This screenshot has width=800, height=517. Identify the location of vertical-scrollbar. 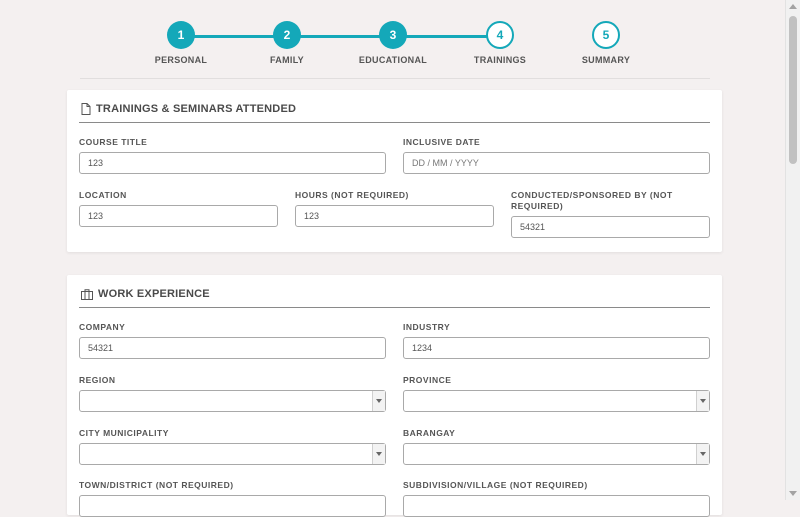
(792, 250).